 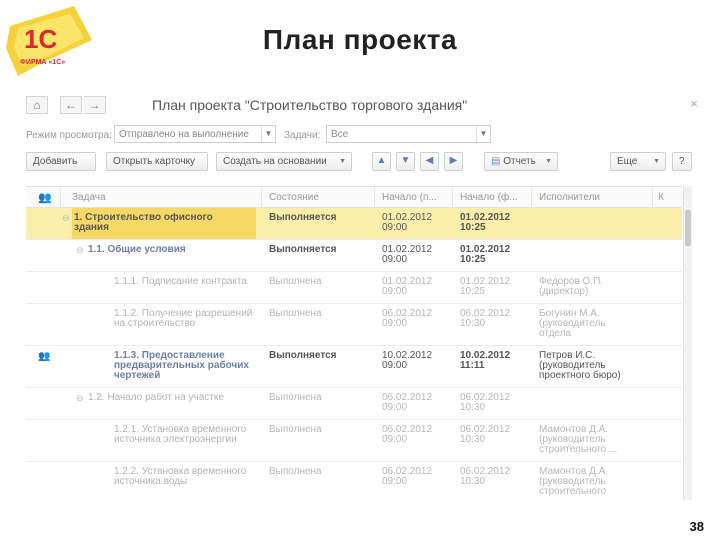 What do you see at coordinates (162, 197) in the screenshot?
I see `column-header-task: Задача` at bounding box center [162, 197].